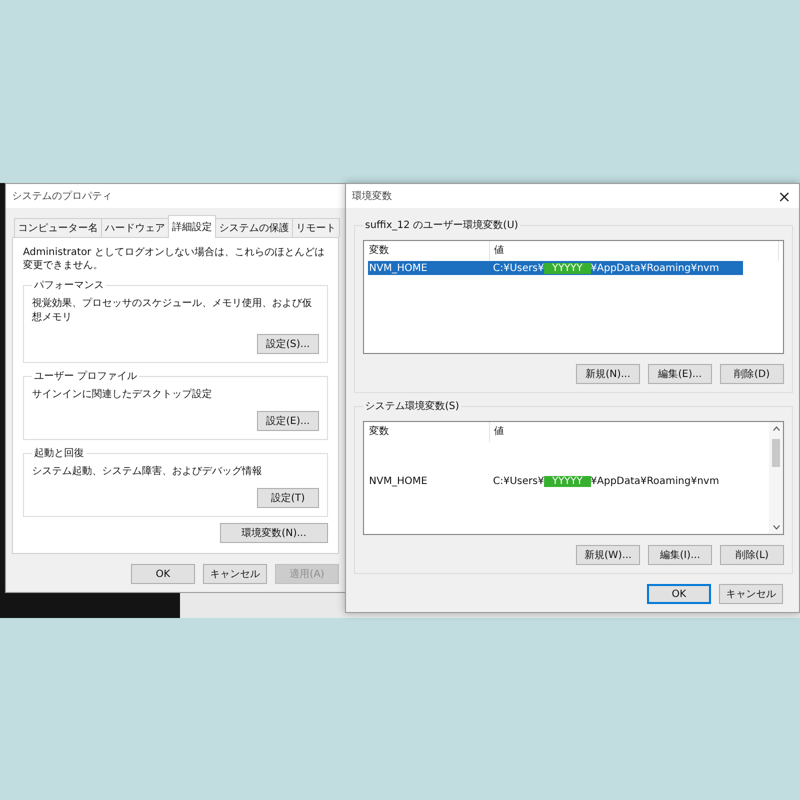 This screenshot has height=800, width=800. I want to click on scrollbar, so click(776, 478).